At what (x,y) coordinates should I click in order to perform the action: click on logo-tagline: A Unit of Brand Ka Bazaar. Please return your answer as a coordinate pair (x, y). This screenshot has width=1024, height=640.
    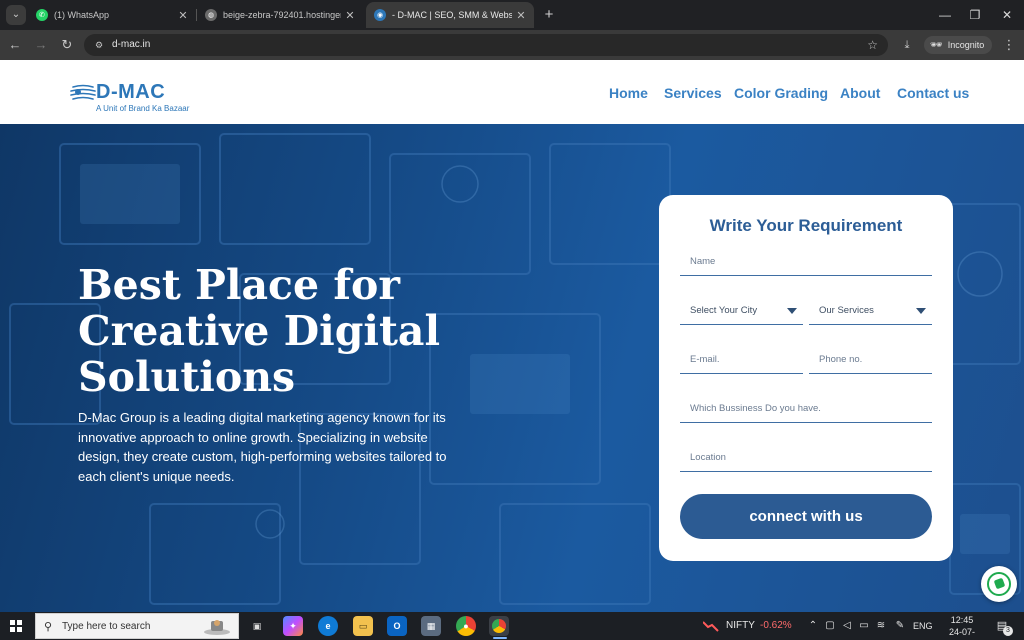
    Looking at the image, I should click on (143, 108).